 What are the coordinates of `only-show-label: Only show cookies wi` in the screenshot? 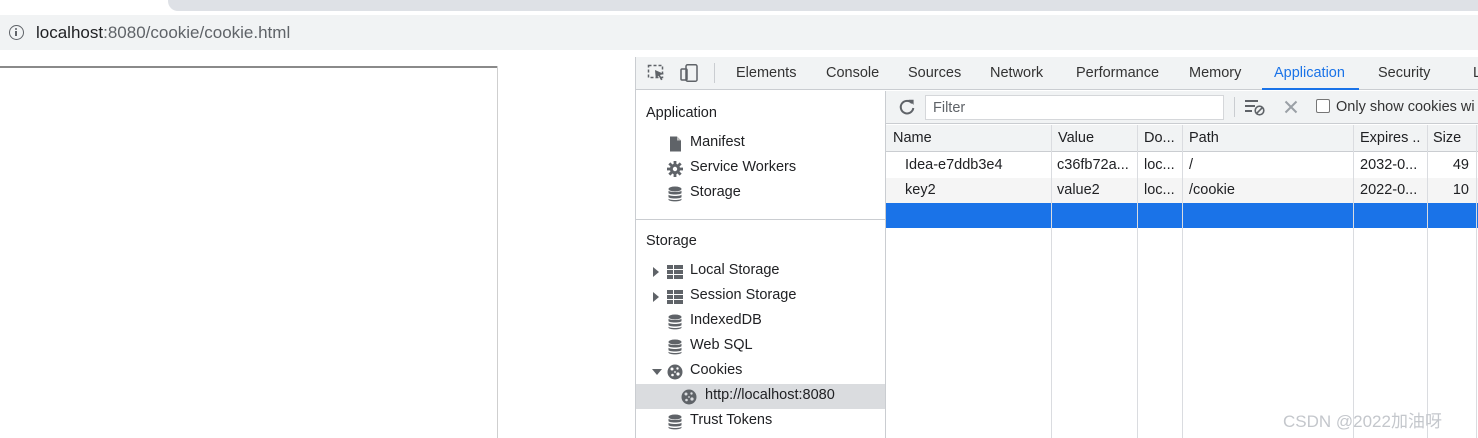 It's located at (1405, 107).